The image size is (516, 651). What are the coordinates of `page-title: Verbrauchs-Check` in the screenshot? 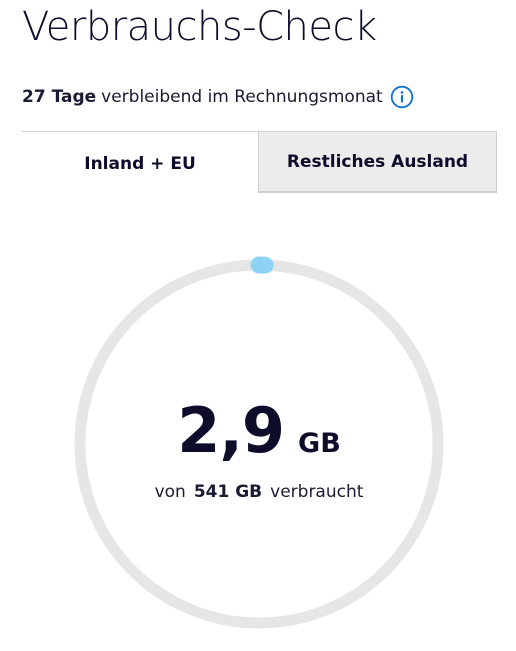 It's located at (199, 27).